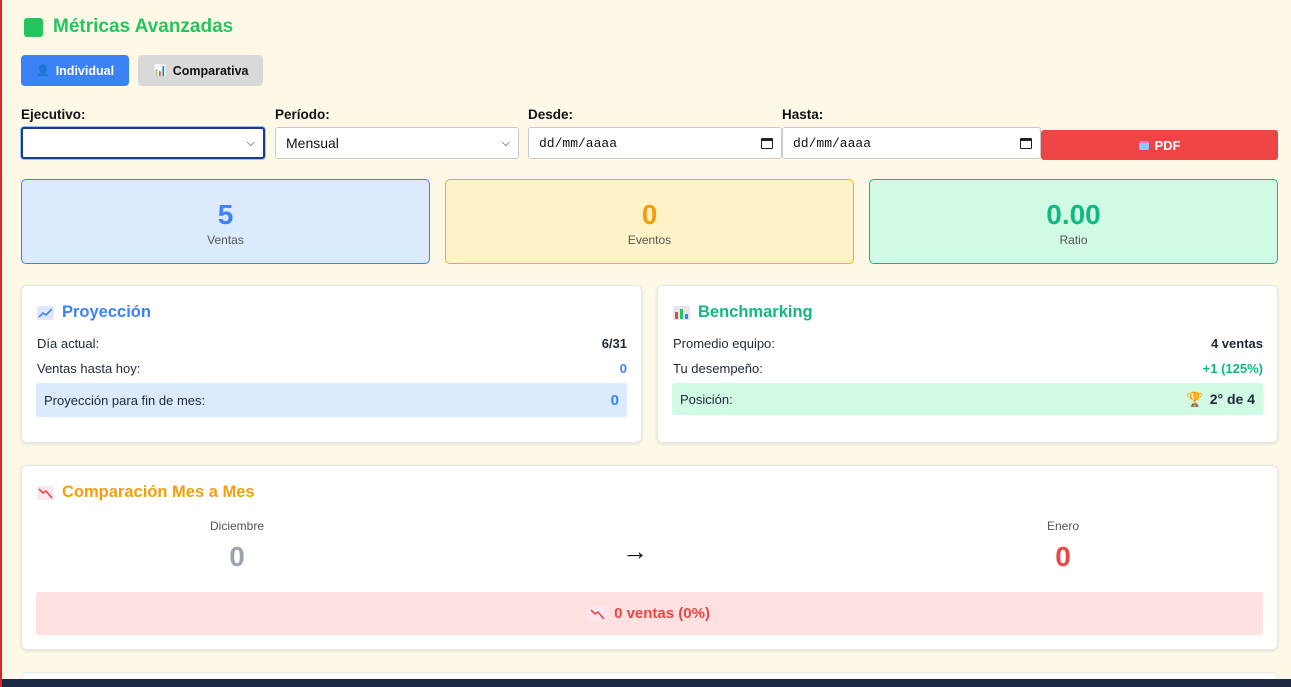  What do you see at coordinates (237, 556) in the screenshot?
I see `prev-month-value: 0` at bounding box center [237, 556].